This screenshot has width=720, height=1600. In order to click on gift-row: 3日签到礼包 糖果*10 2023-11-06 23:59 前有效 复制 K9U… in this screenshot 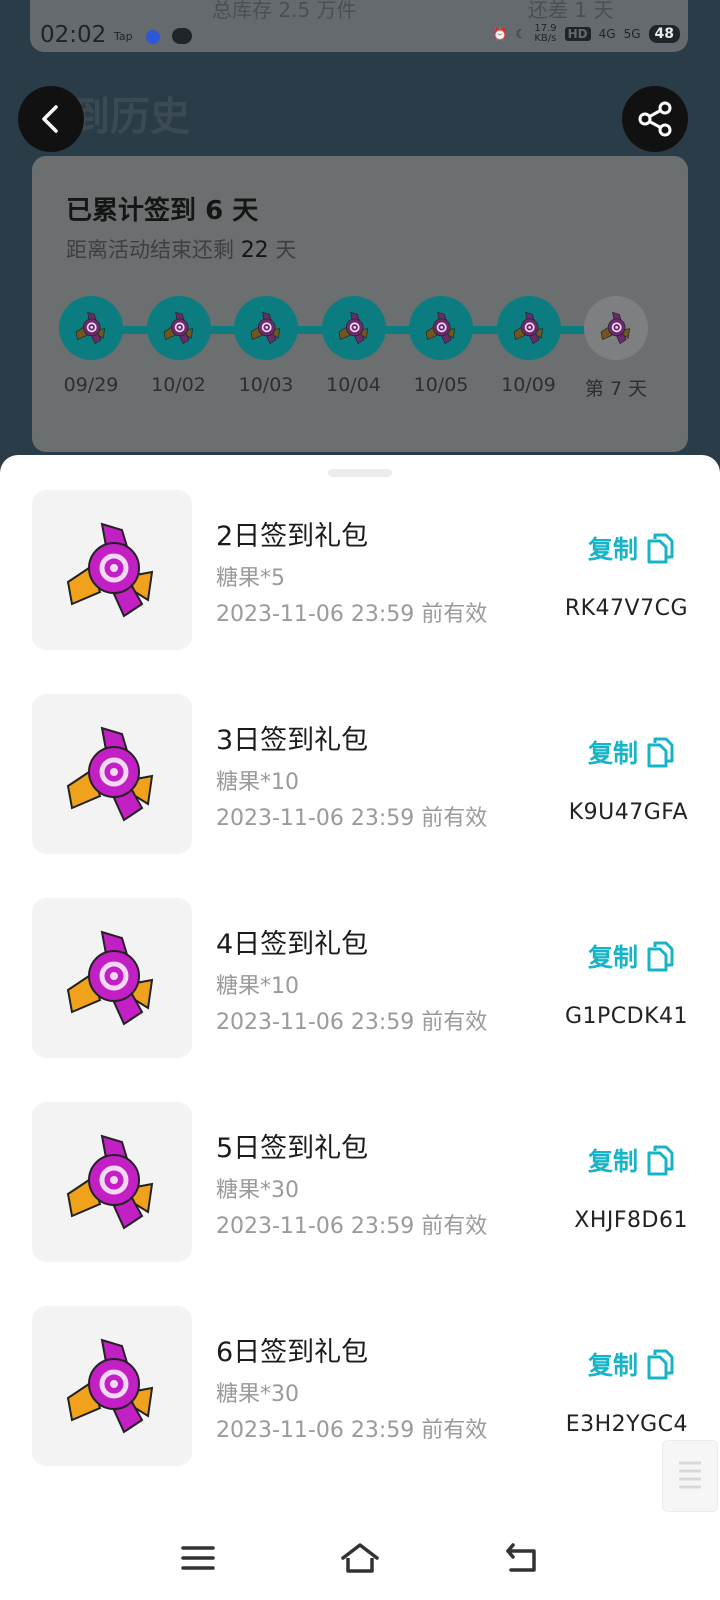, I will do `click(360, 774)`.